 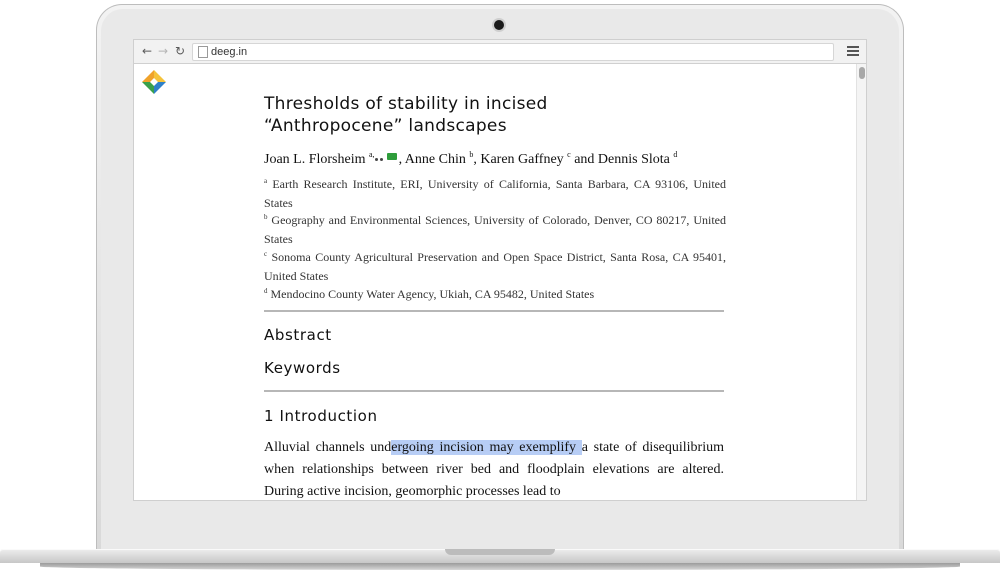 I want to click on abstract-heading: Abstract, so click(x=298, y=335).